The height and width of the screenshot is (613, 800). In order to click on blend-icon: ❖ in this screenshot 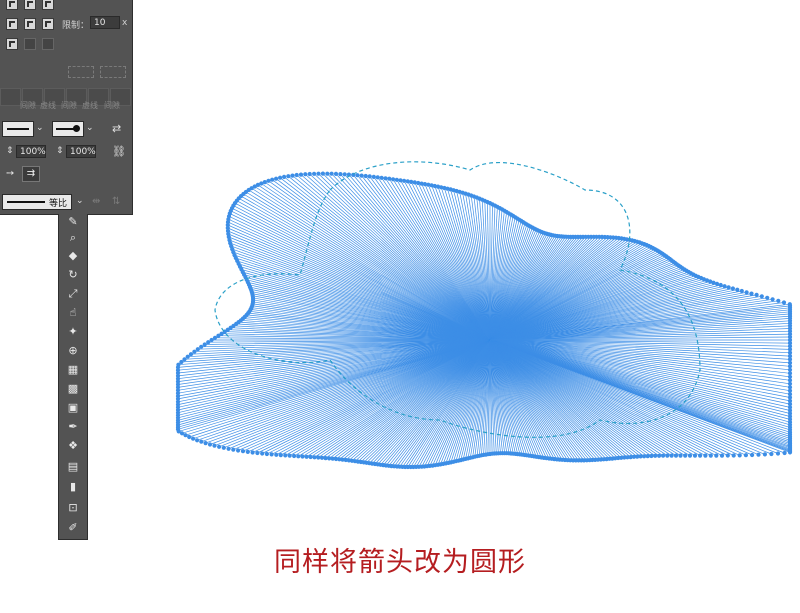, I will do `click(73, 446)`.